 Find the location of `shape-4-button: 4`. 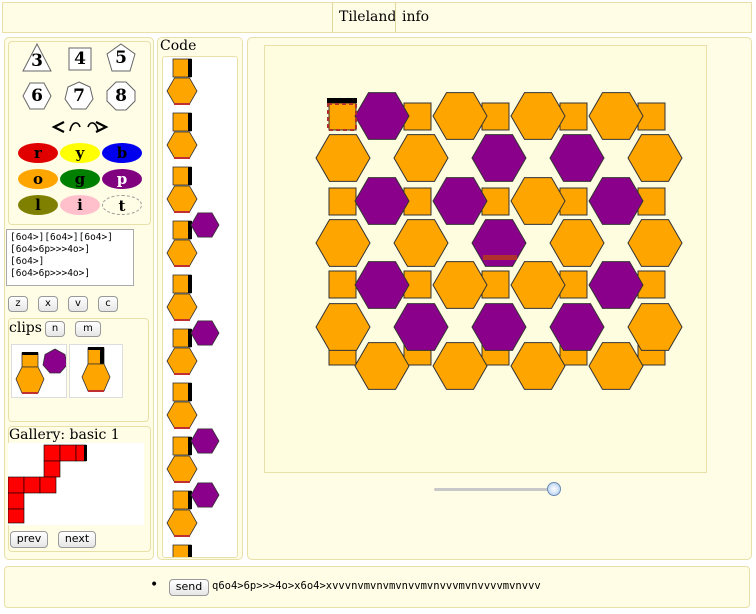

shape-4-button: 4 is located at coordinates (80, 60).